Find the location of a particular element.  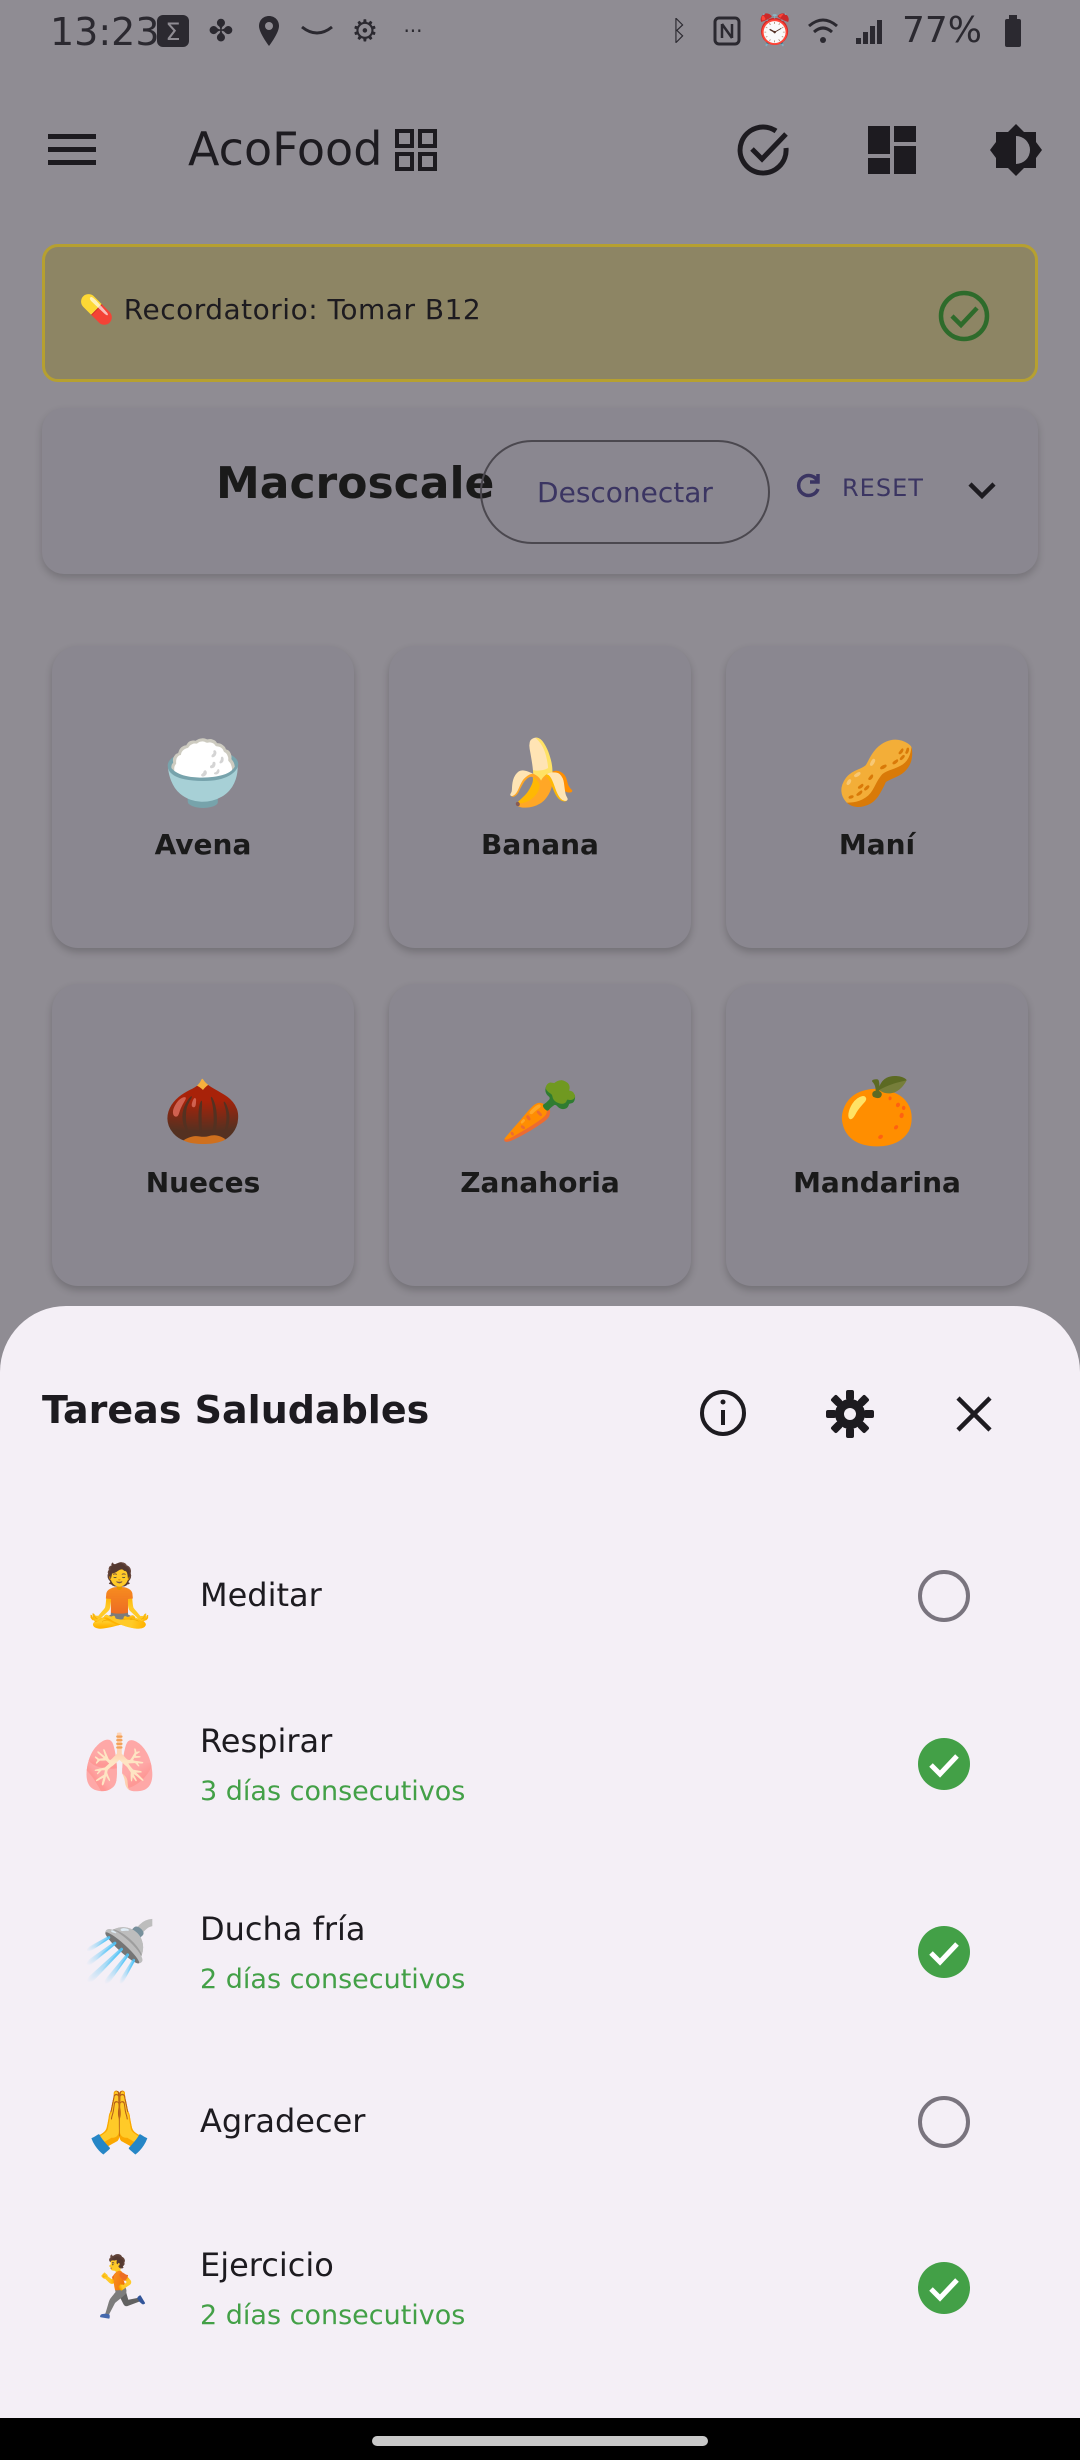

task-row-respirar: 🫁 Respirar 3 días consecutivos is located at coordinates (540, 1762).